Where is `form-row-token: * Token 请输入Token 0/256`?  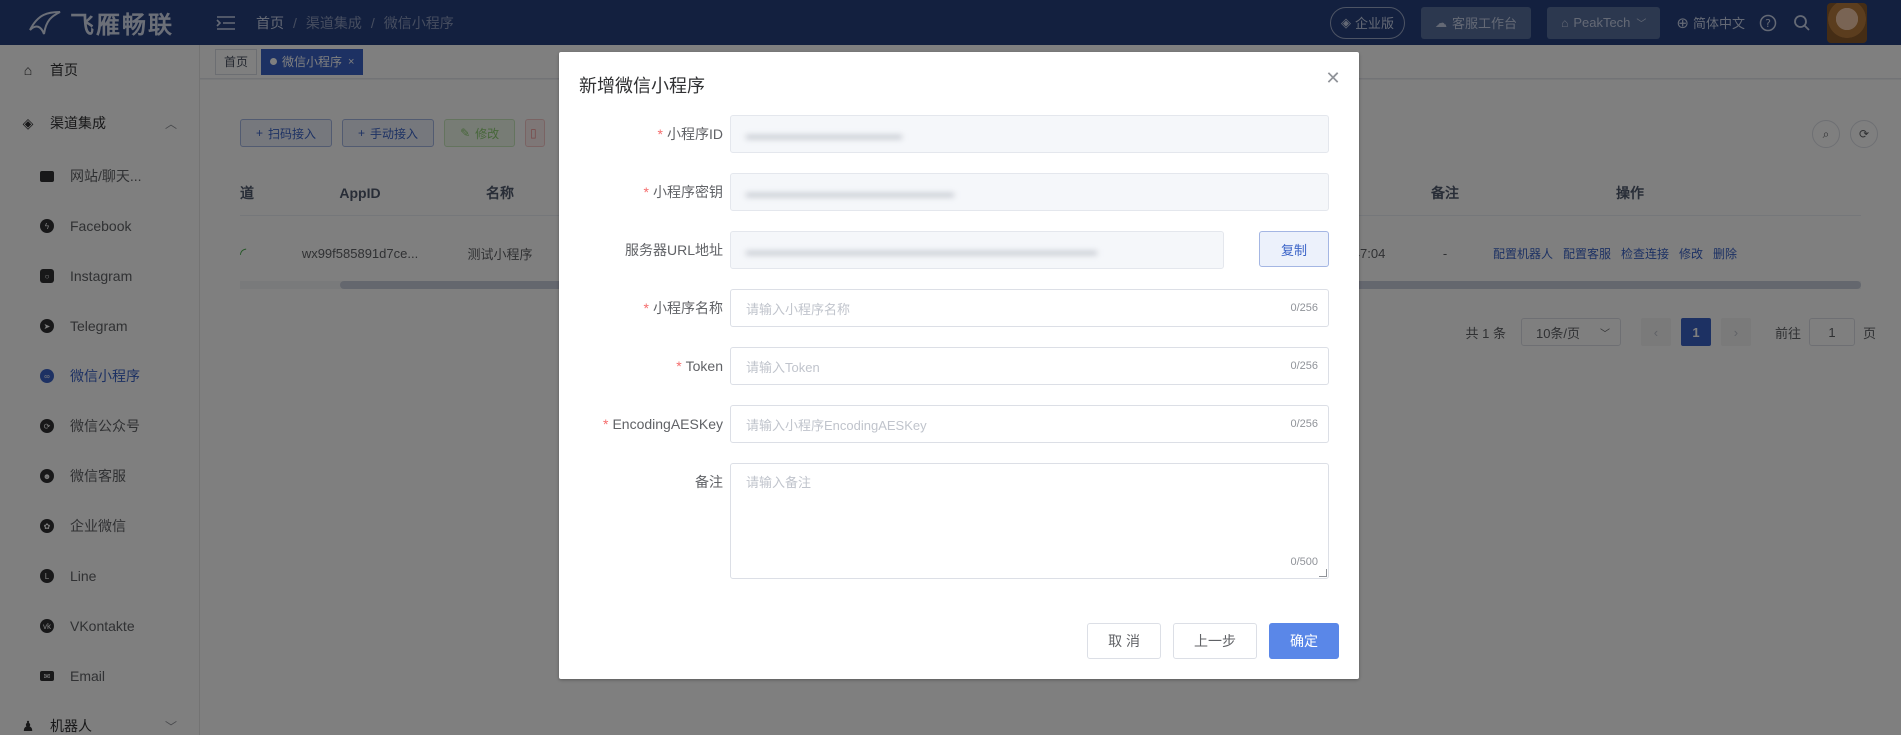 form-row-token: * Token 请输入Token 0/256 is located at coordinates (959, 366).